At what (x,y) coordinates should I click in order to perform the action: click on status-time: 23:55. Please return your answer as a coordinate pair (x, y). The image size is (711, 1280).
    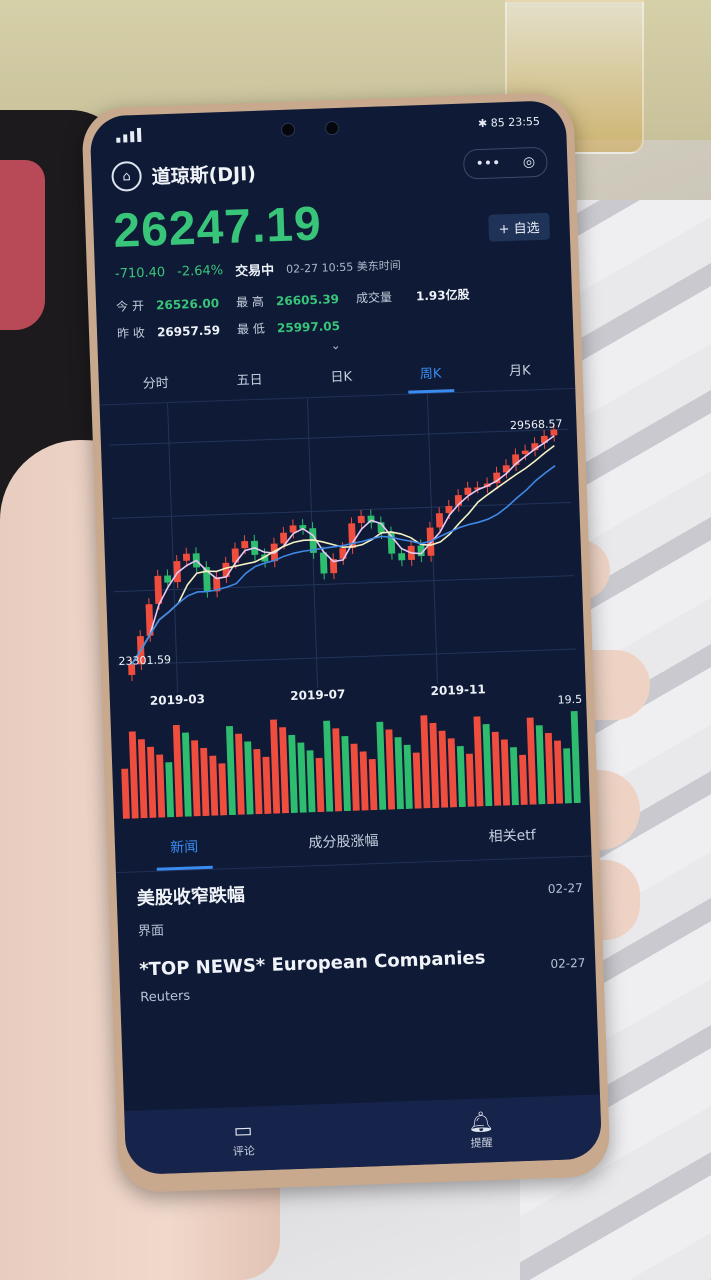
    Looking at the image, I should click on (524, 121).